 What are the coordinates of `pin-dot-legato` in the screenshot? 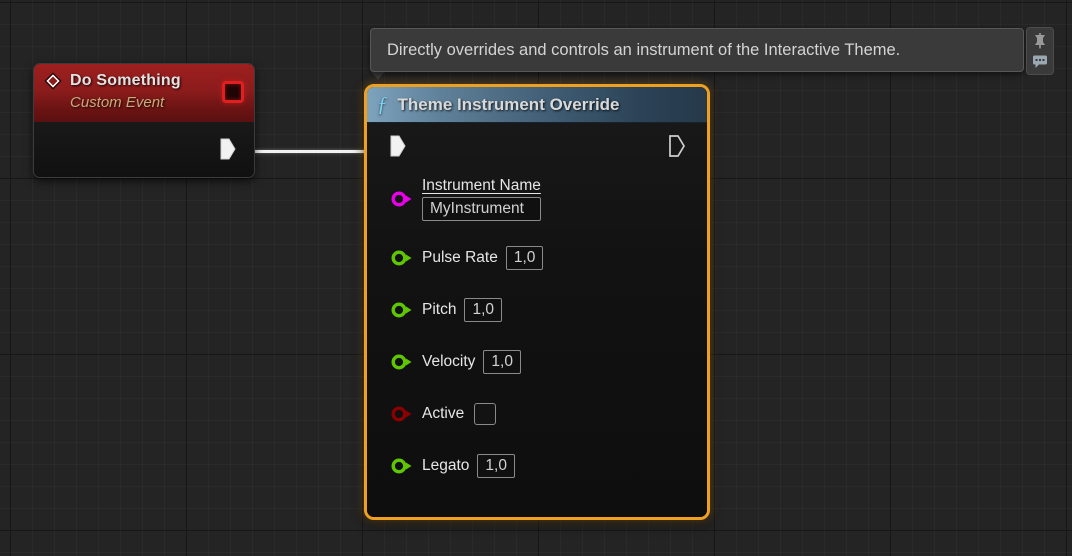 It's located at (402, 466).